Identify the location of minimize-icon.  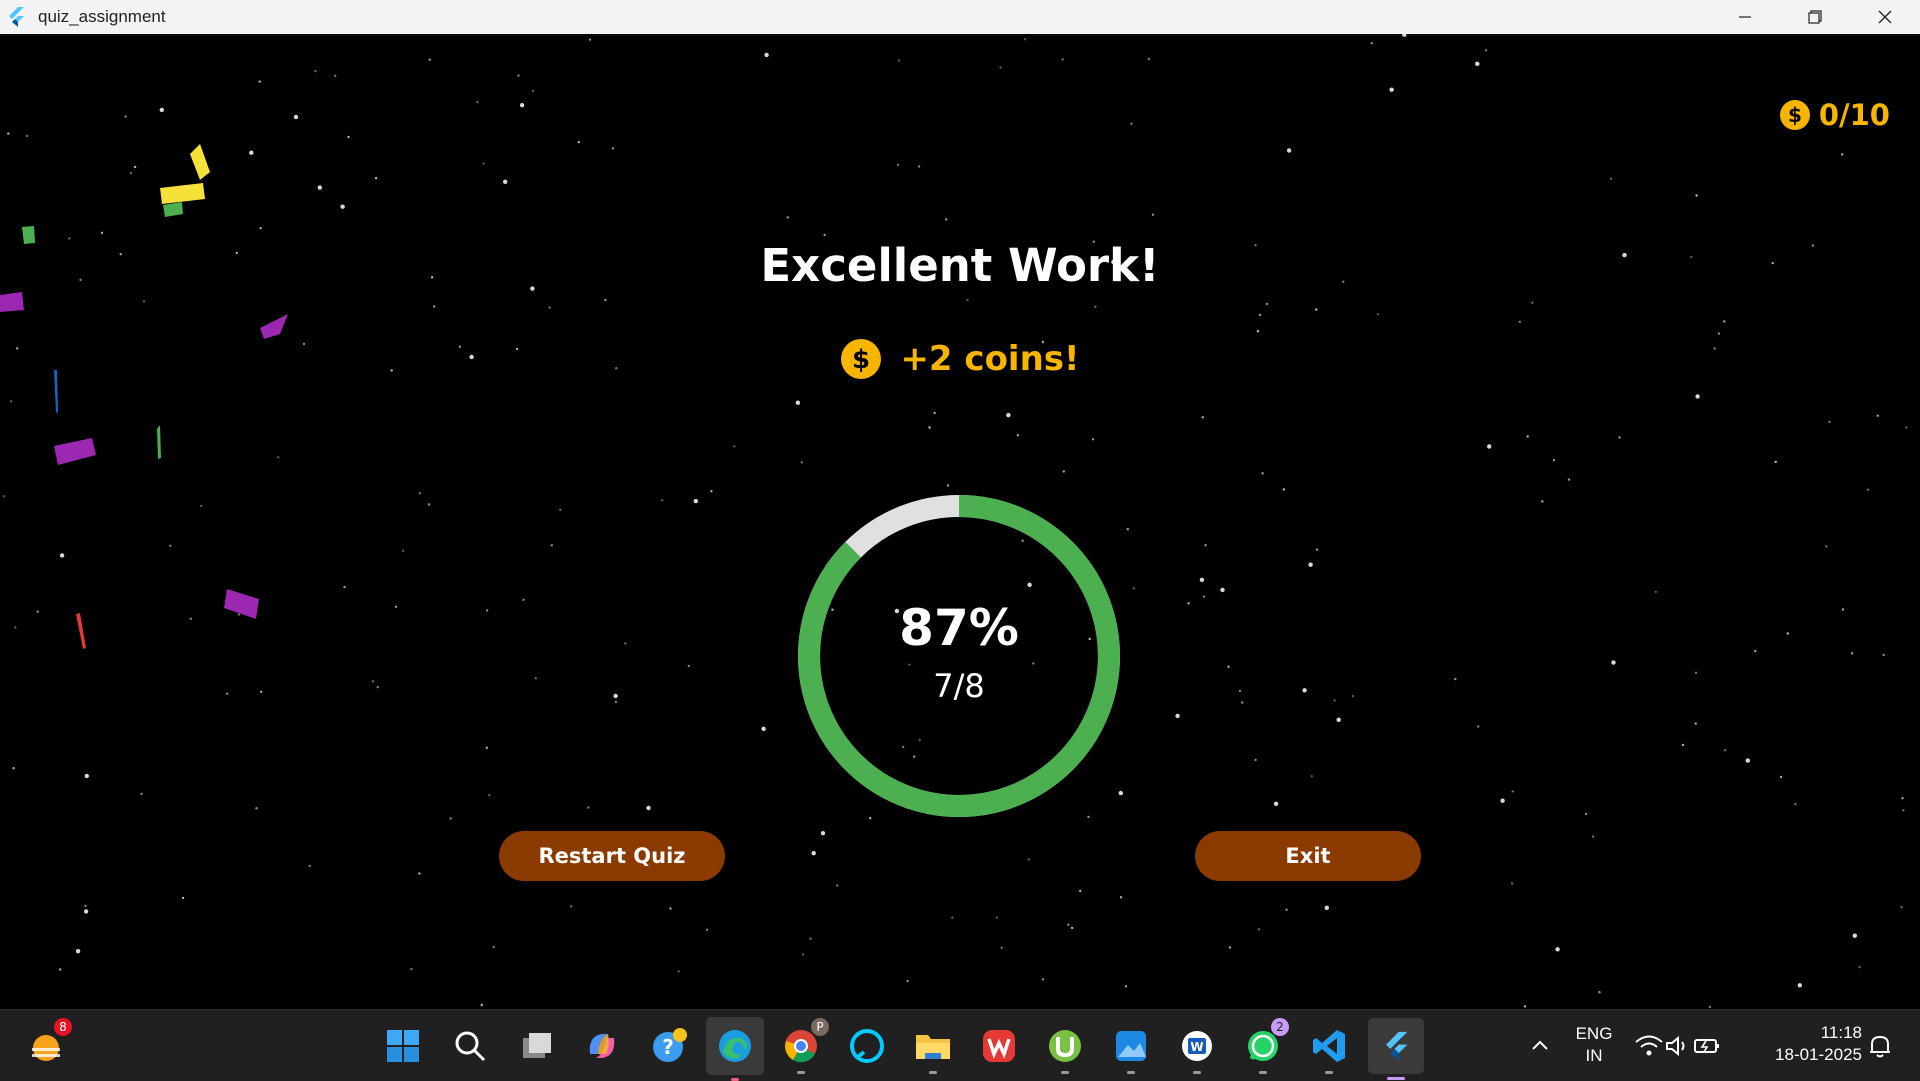
(1745, 17).